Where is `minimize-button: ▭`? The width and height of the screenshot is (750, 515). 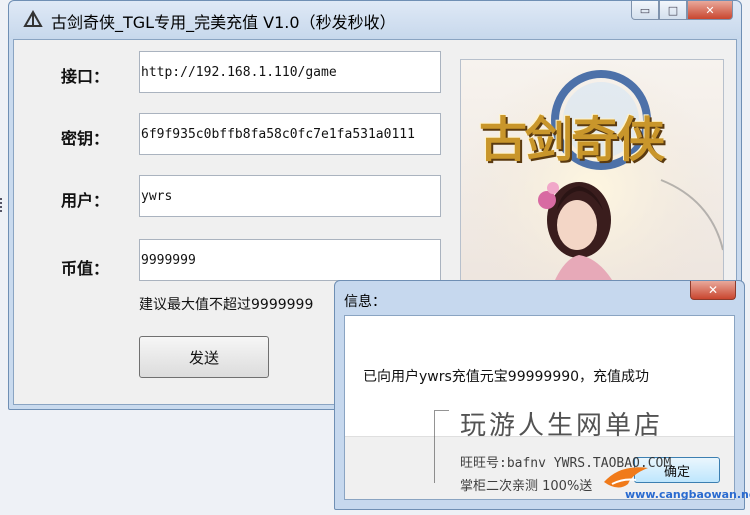
minimize-button: ▭ is located at coordinates (645, 10).